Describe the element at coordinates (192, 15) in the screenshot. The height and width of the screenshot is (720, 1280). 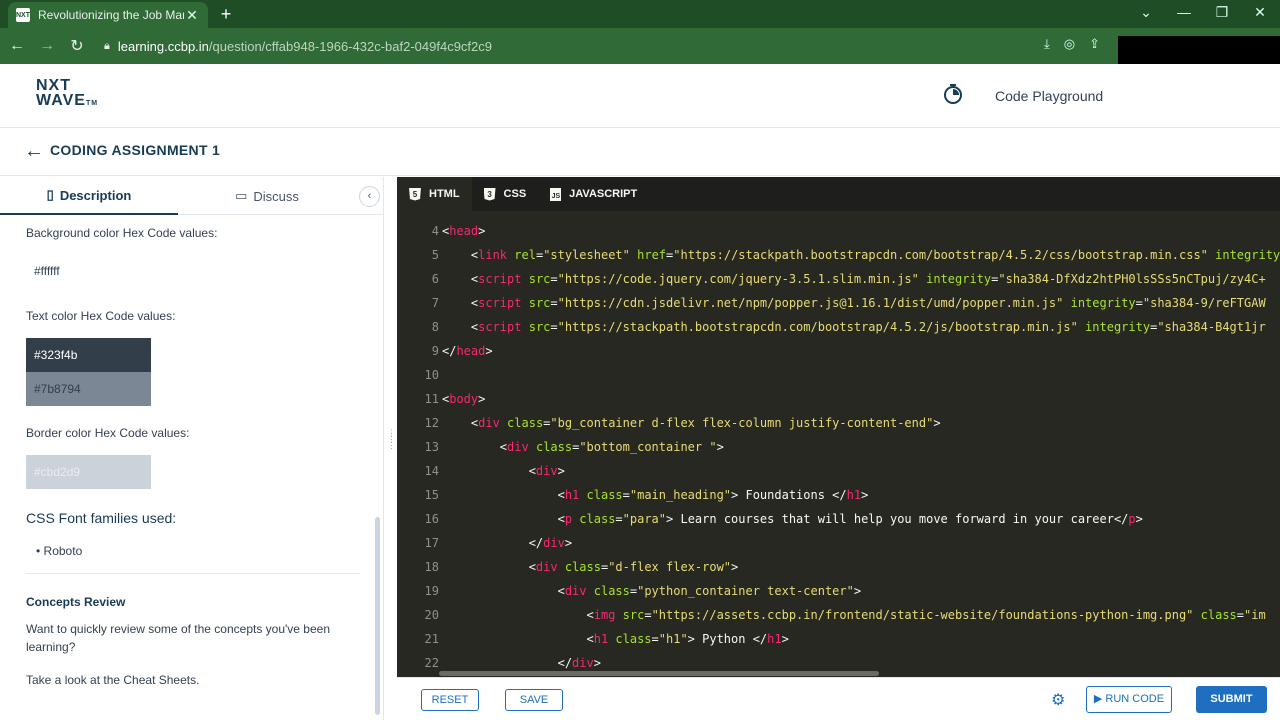
I see `close-tab-icon: ✕` at that location.